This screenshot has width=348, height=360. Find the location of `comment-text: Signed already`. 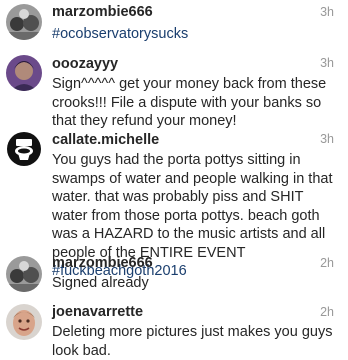

comment-text: Signed already is located at coordinates (193, 283).